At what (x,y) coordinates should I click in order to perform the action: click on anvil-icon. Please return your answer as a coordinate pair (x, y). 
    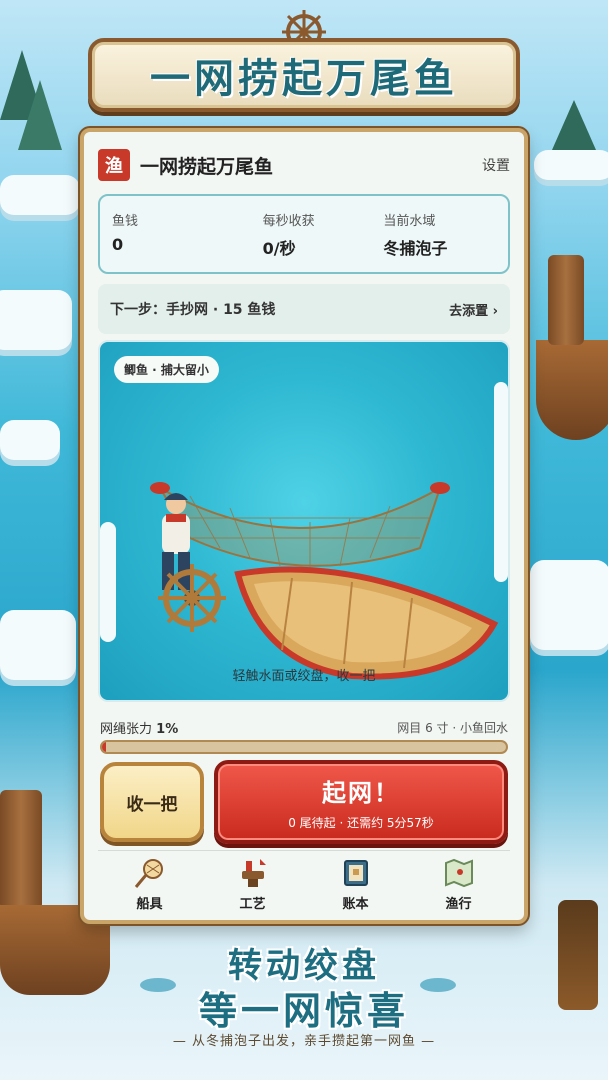
    Looking at the image, I should click on (253, 873).